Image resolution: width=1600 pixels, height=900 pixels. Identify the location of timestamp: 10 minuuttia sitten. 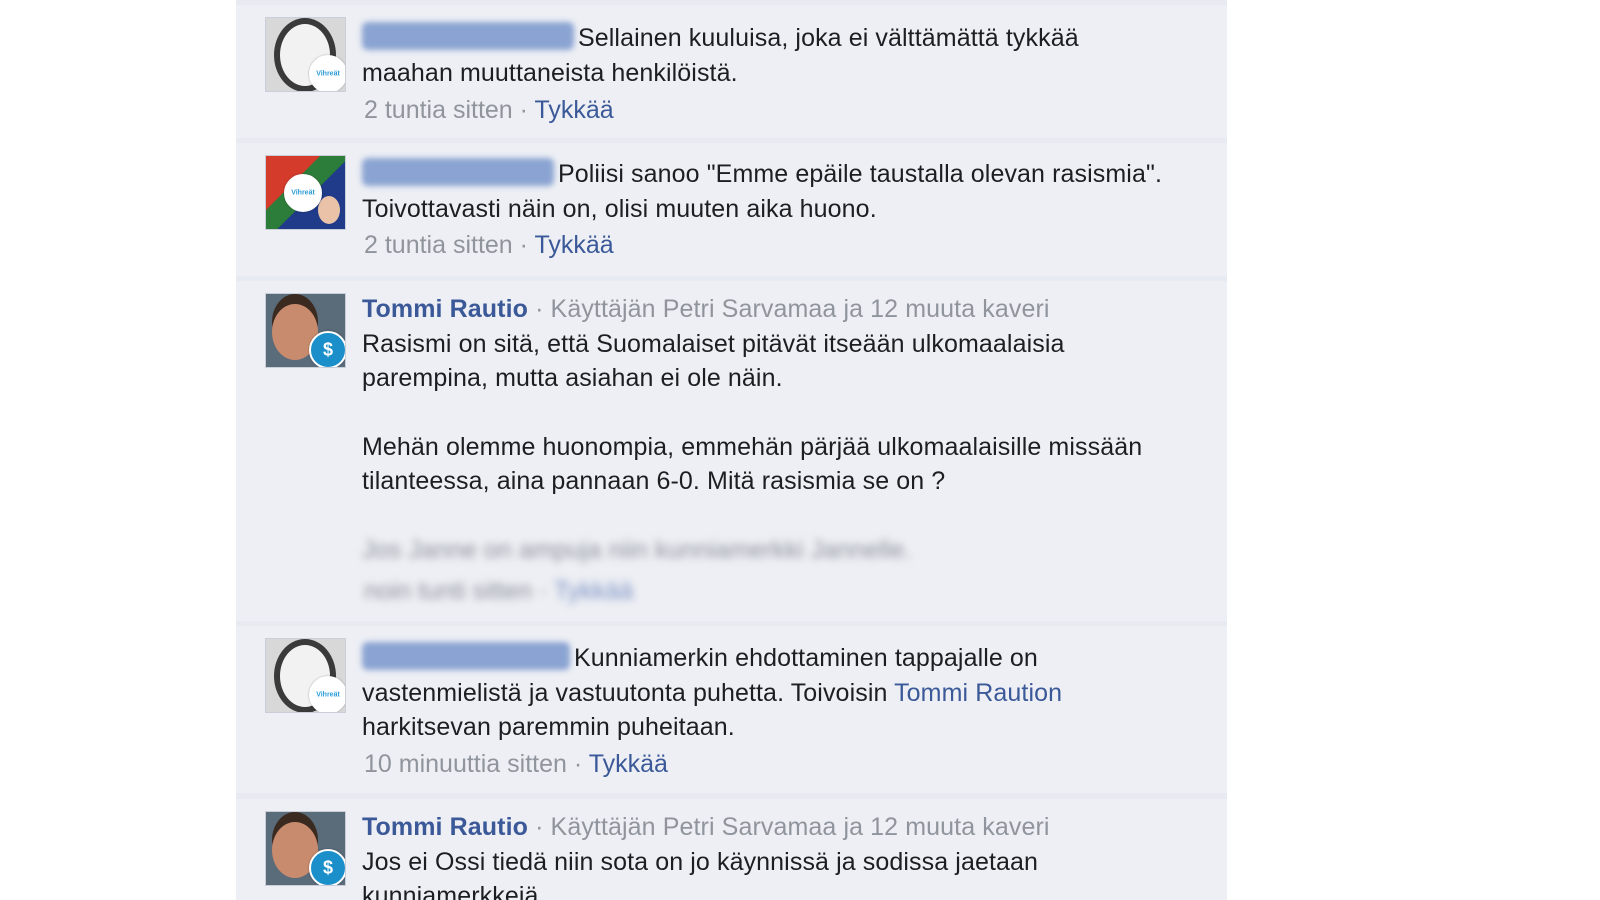
(465, 764).